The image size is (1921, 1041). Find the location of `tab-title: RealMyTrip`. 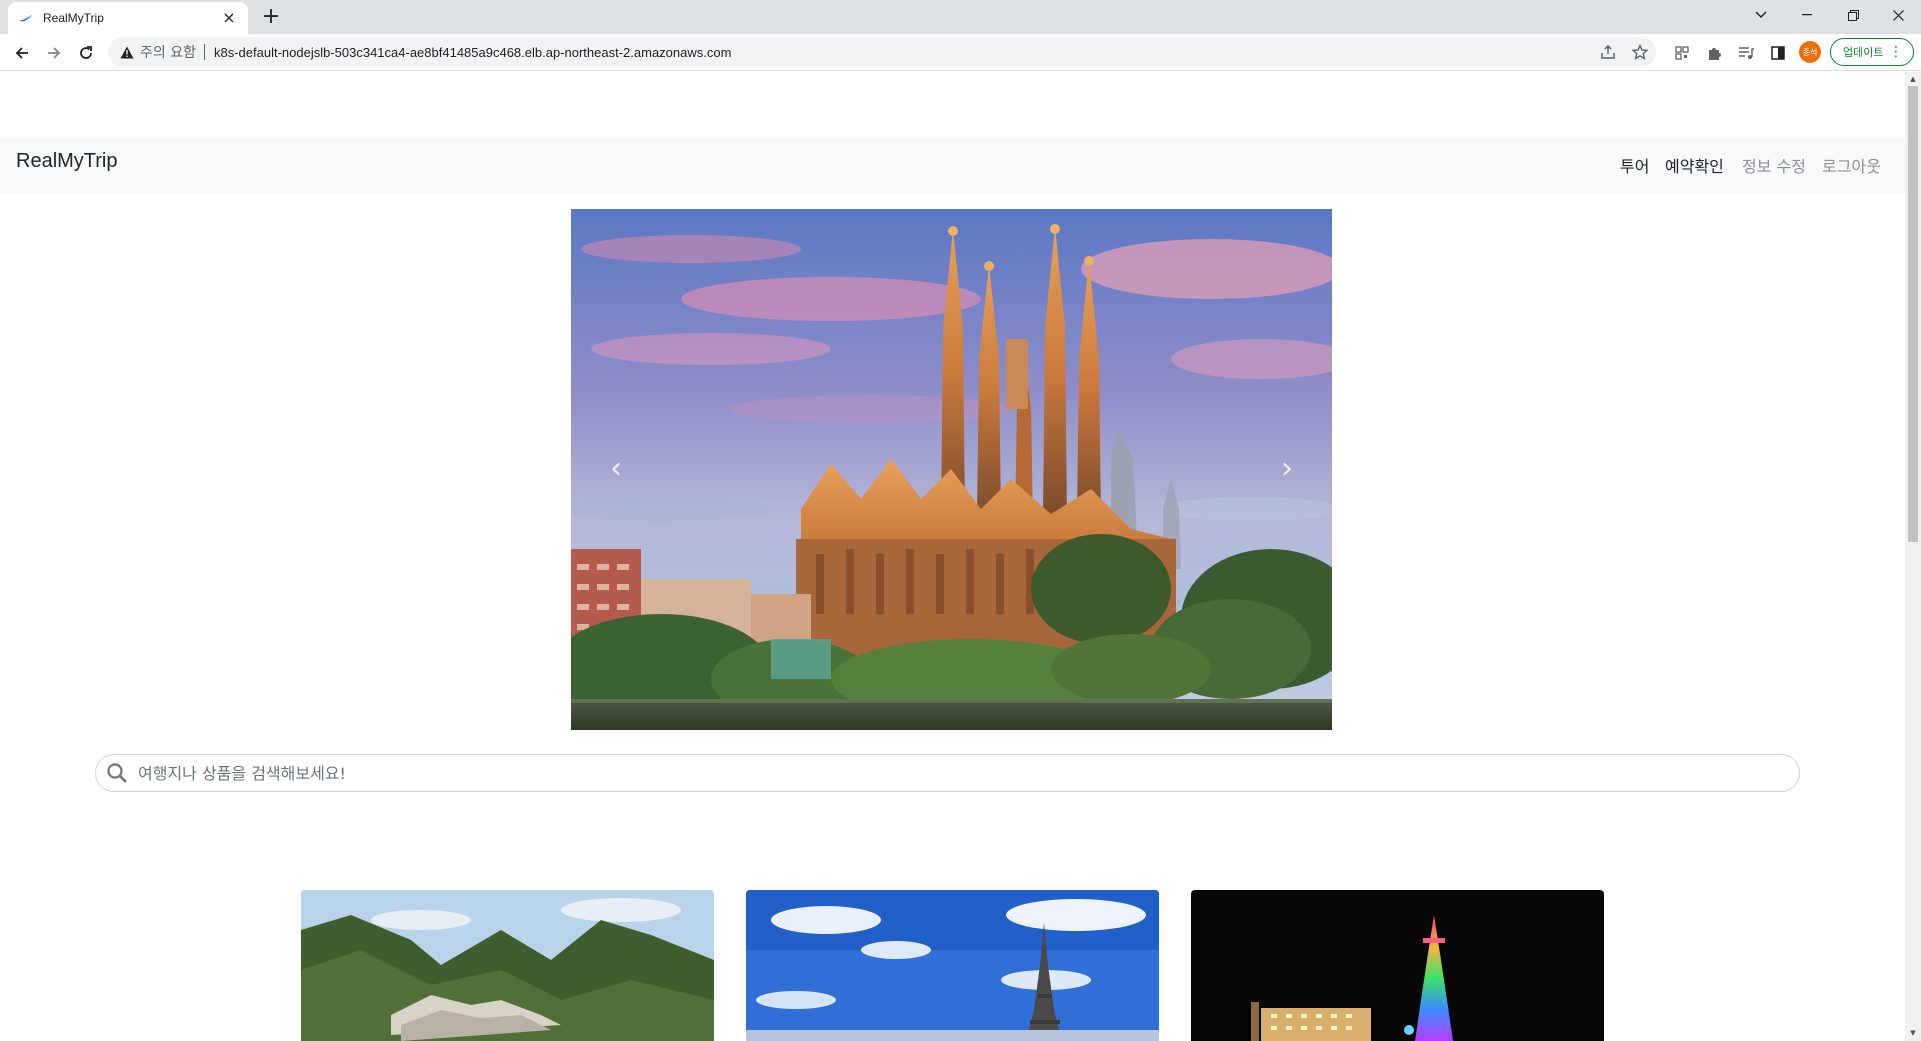

tab-title: RealMyTrip is located at coordinates (73, 18).